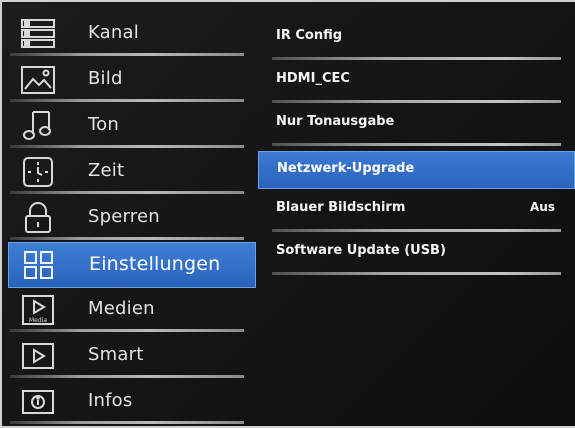 This screenshot has width=575, height=428. I want to click on sidebar-item-medien: Media Medien, so click(133, 311).